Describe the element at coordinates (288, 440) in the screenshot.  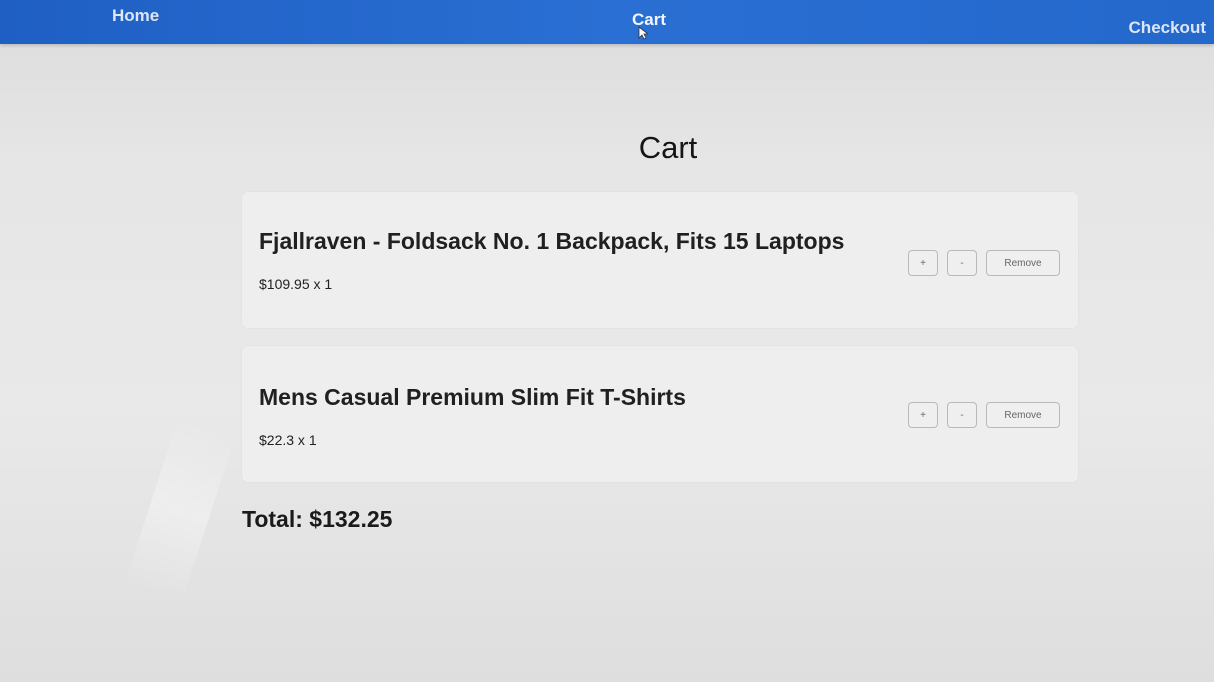
I see `item-price-quantity: $22.3 x 1` at that location.